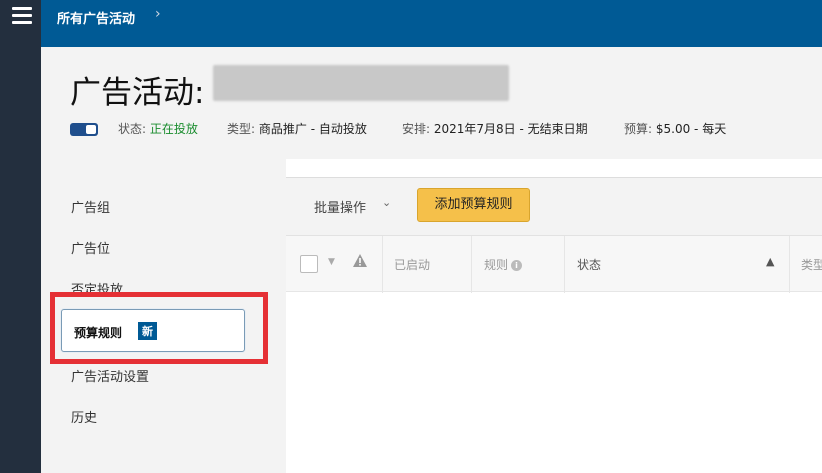  Describe the element at coordinates (387, 202) in the screenshot. I see `chevron-down-icon: ⌄` at that location.